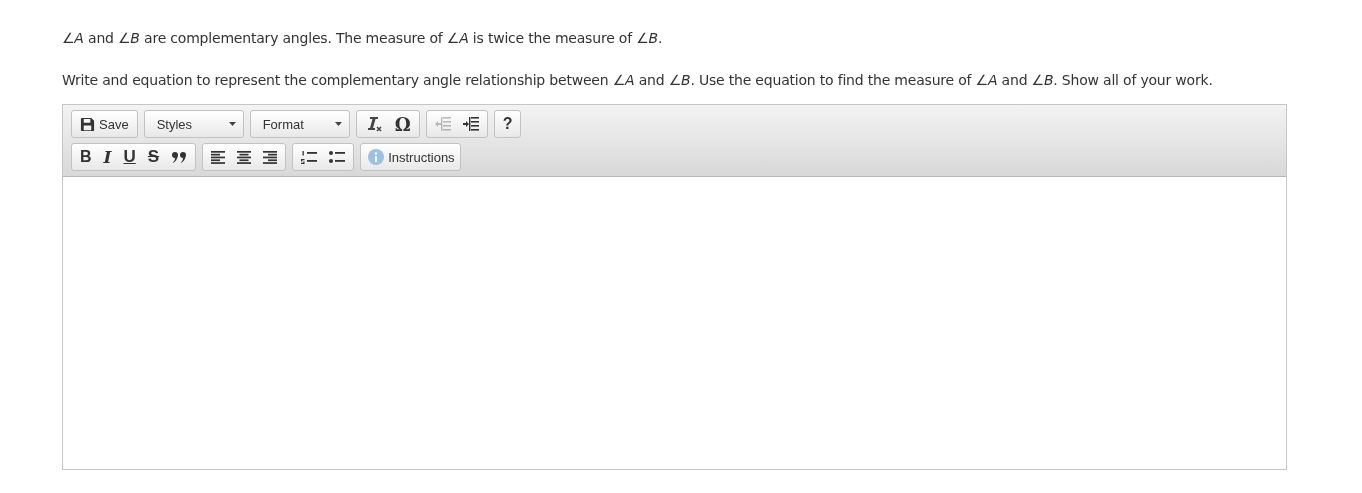 The width and height of the screenshot is (1362, 493). What do you see at coordinates (442, 124) in the screenshot?
I see `outdent-icon` at bounding box center [442, 124].